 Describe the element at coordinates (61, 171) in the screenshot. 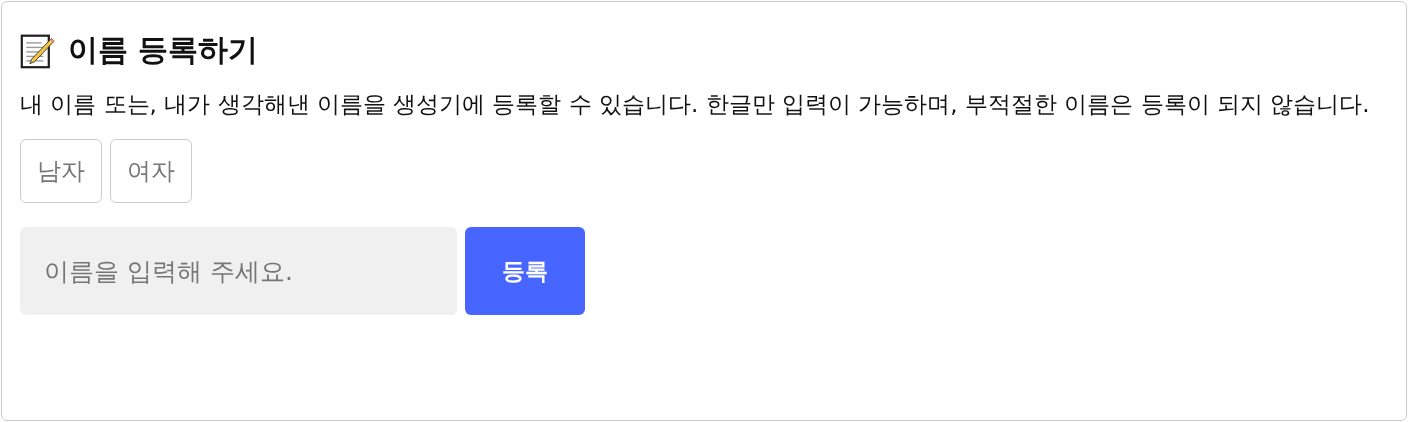

I see `gender-option: 남자` at that location.